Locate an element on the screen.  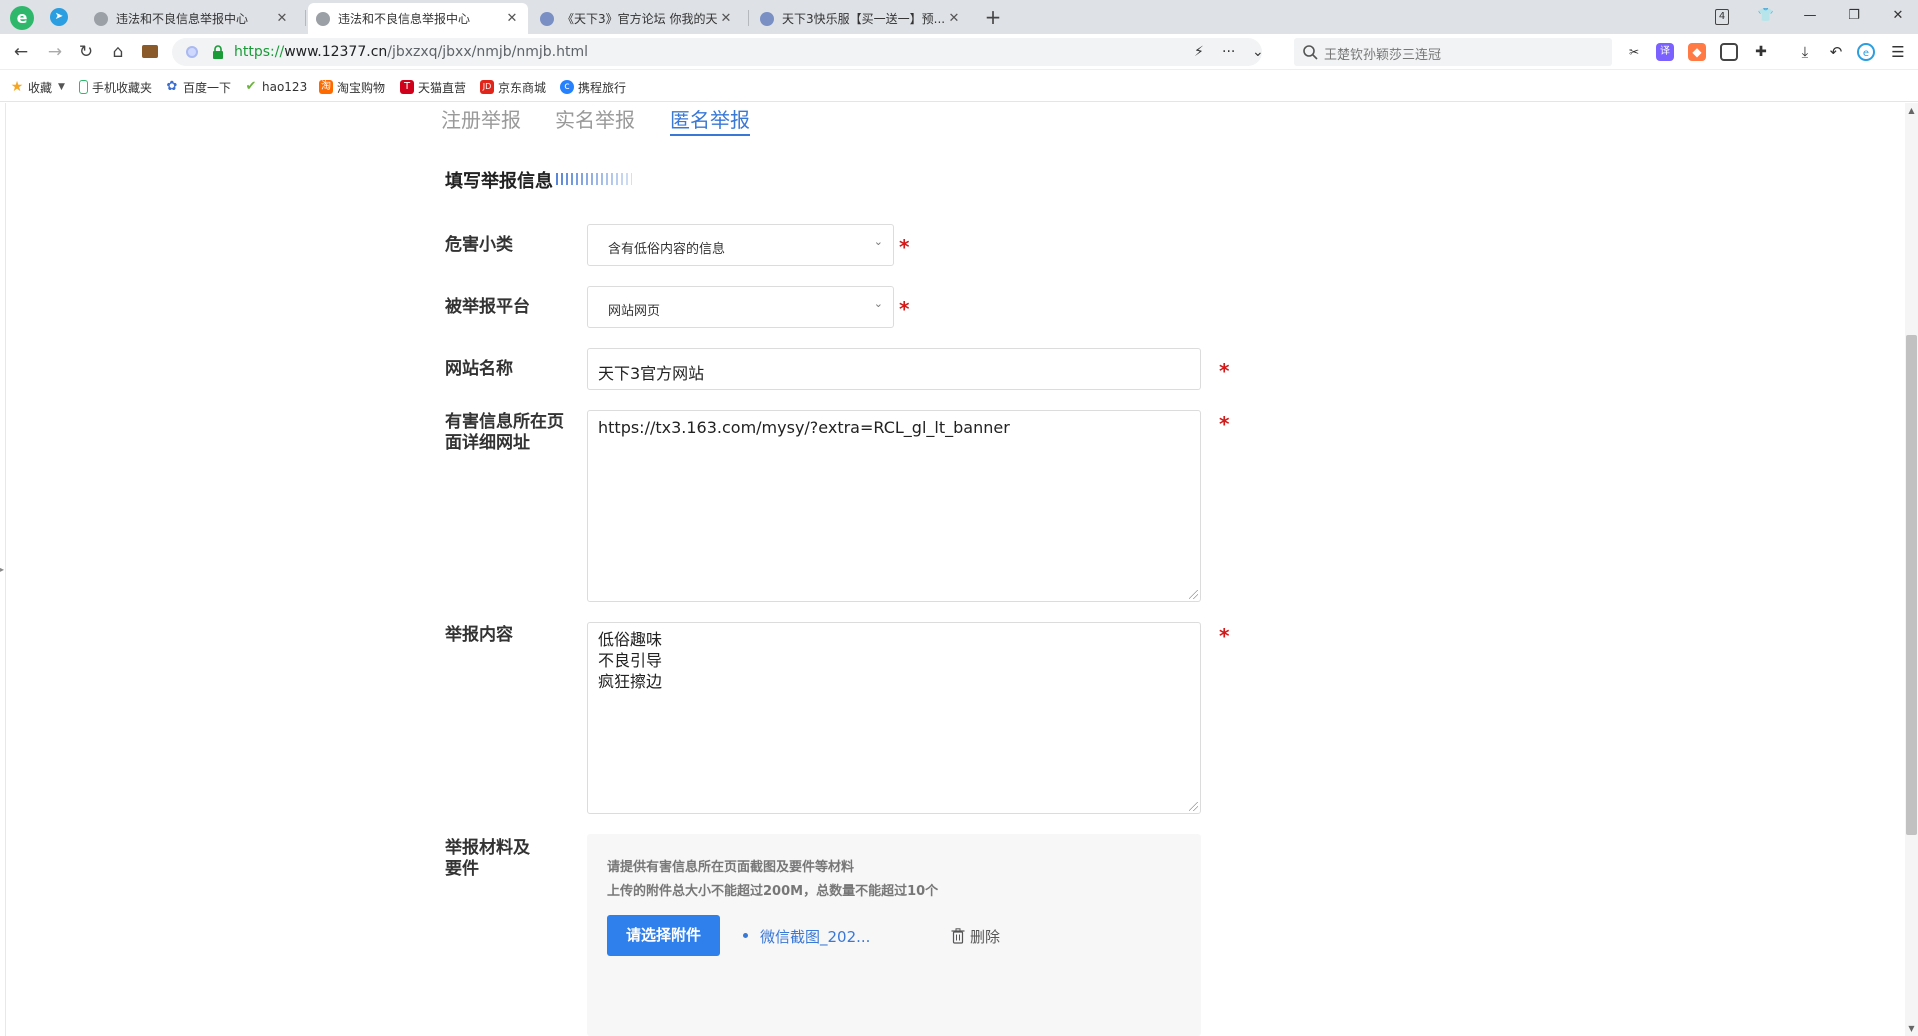
harm-category-label: 危害小类 is located at coordinates (479, 245).